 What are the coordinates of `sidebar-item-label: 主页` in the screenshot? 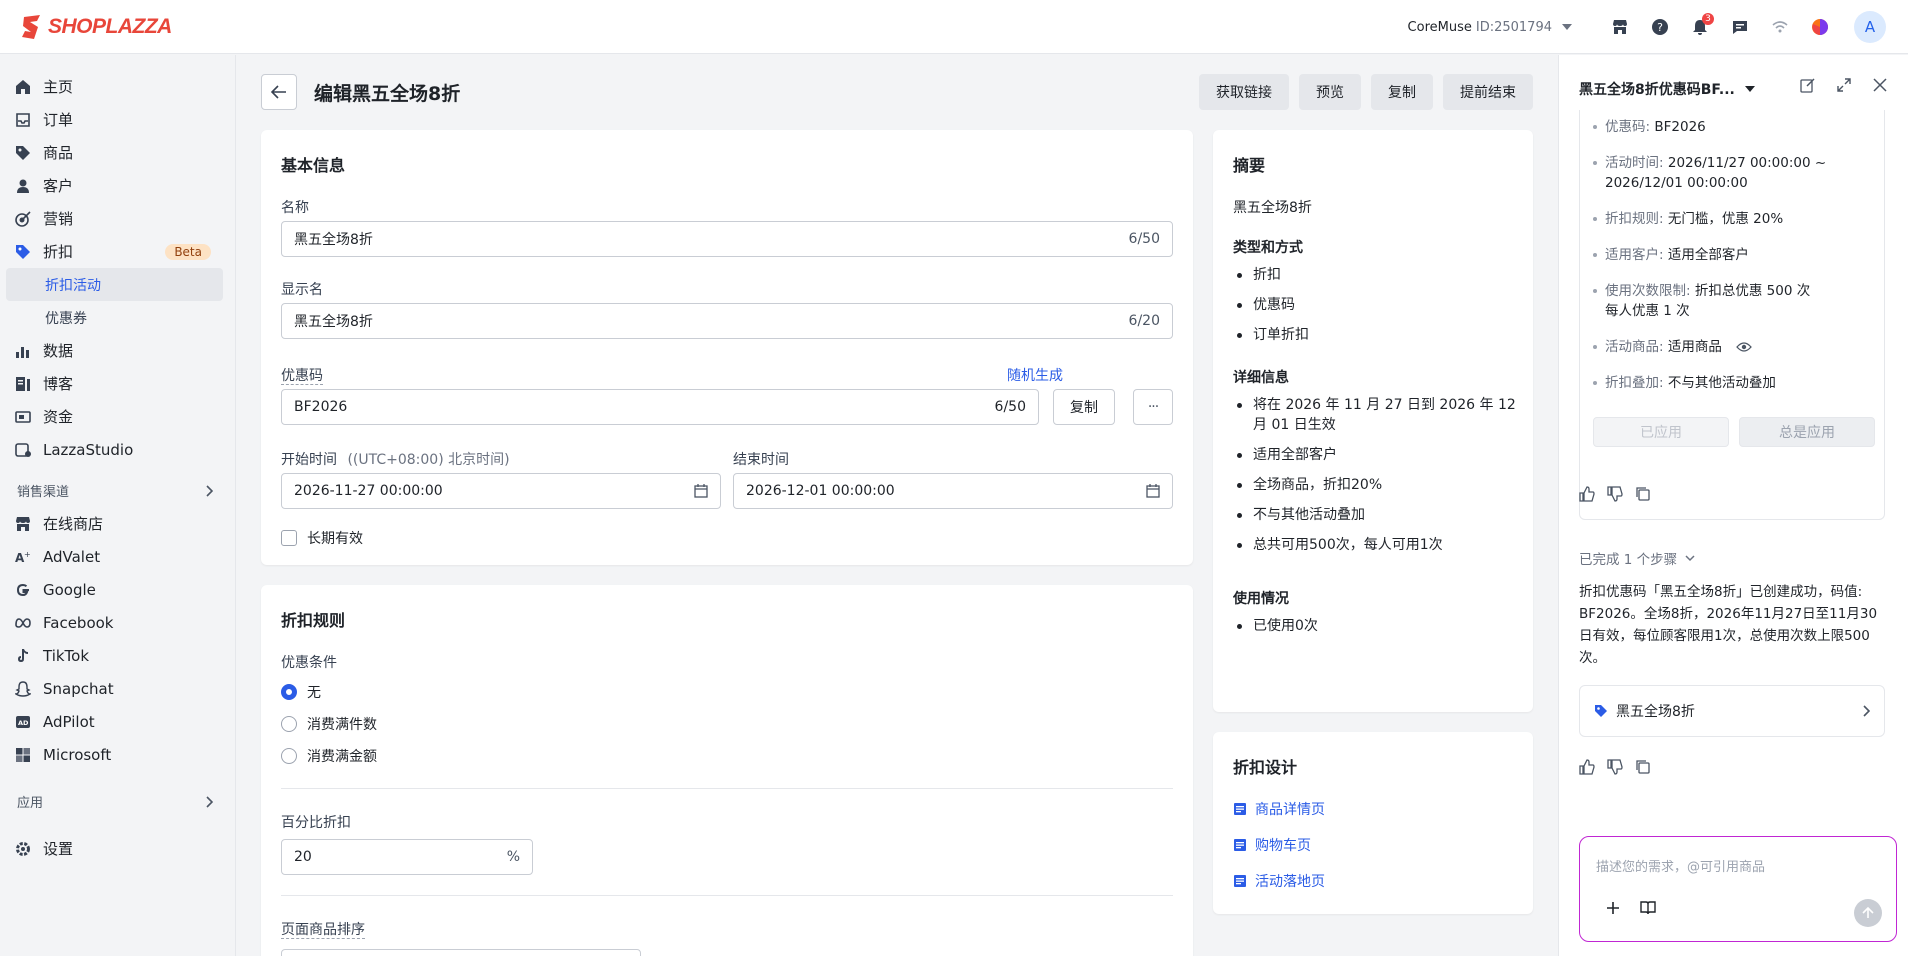 It's located at (58, 87).